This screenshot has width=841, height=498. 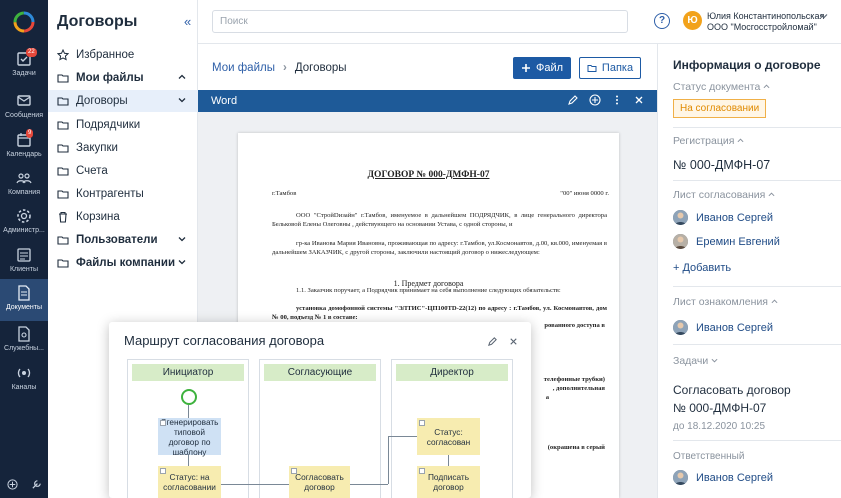 What do you see at coordinates (702, 268) in the screenshot?
I see `add-approver-button: + Добавить` at bounding box center [702, 268].